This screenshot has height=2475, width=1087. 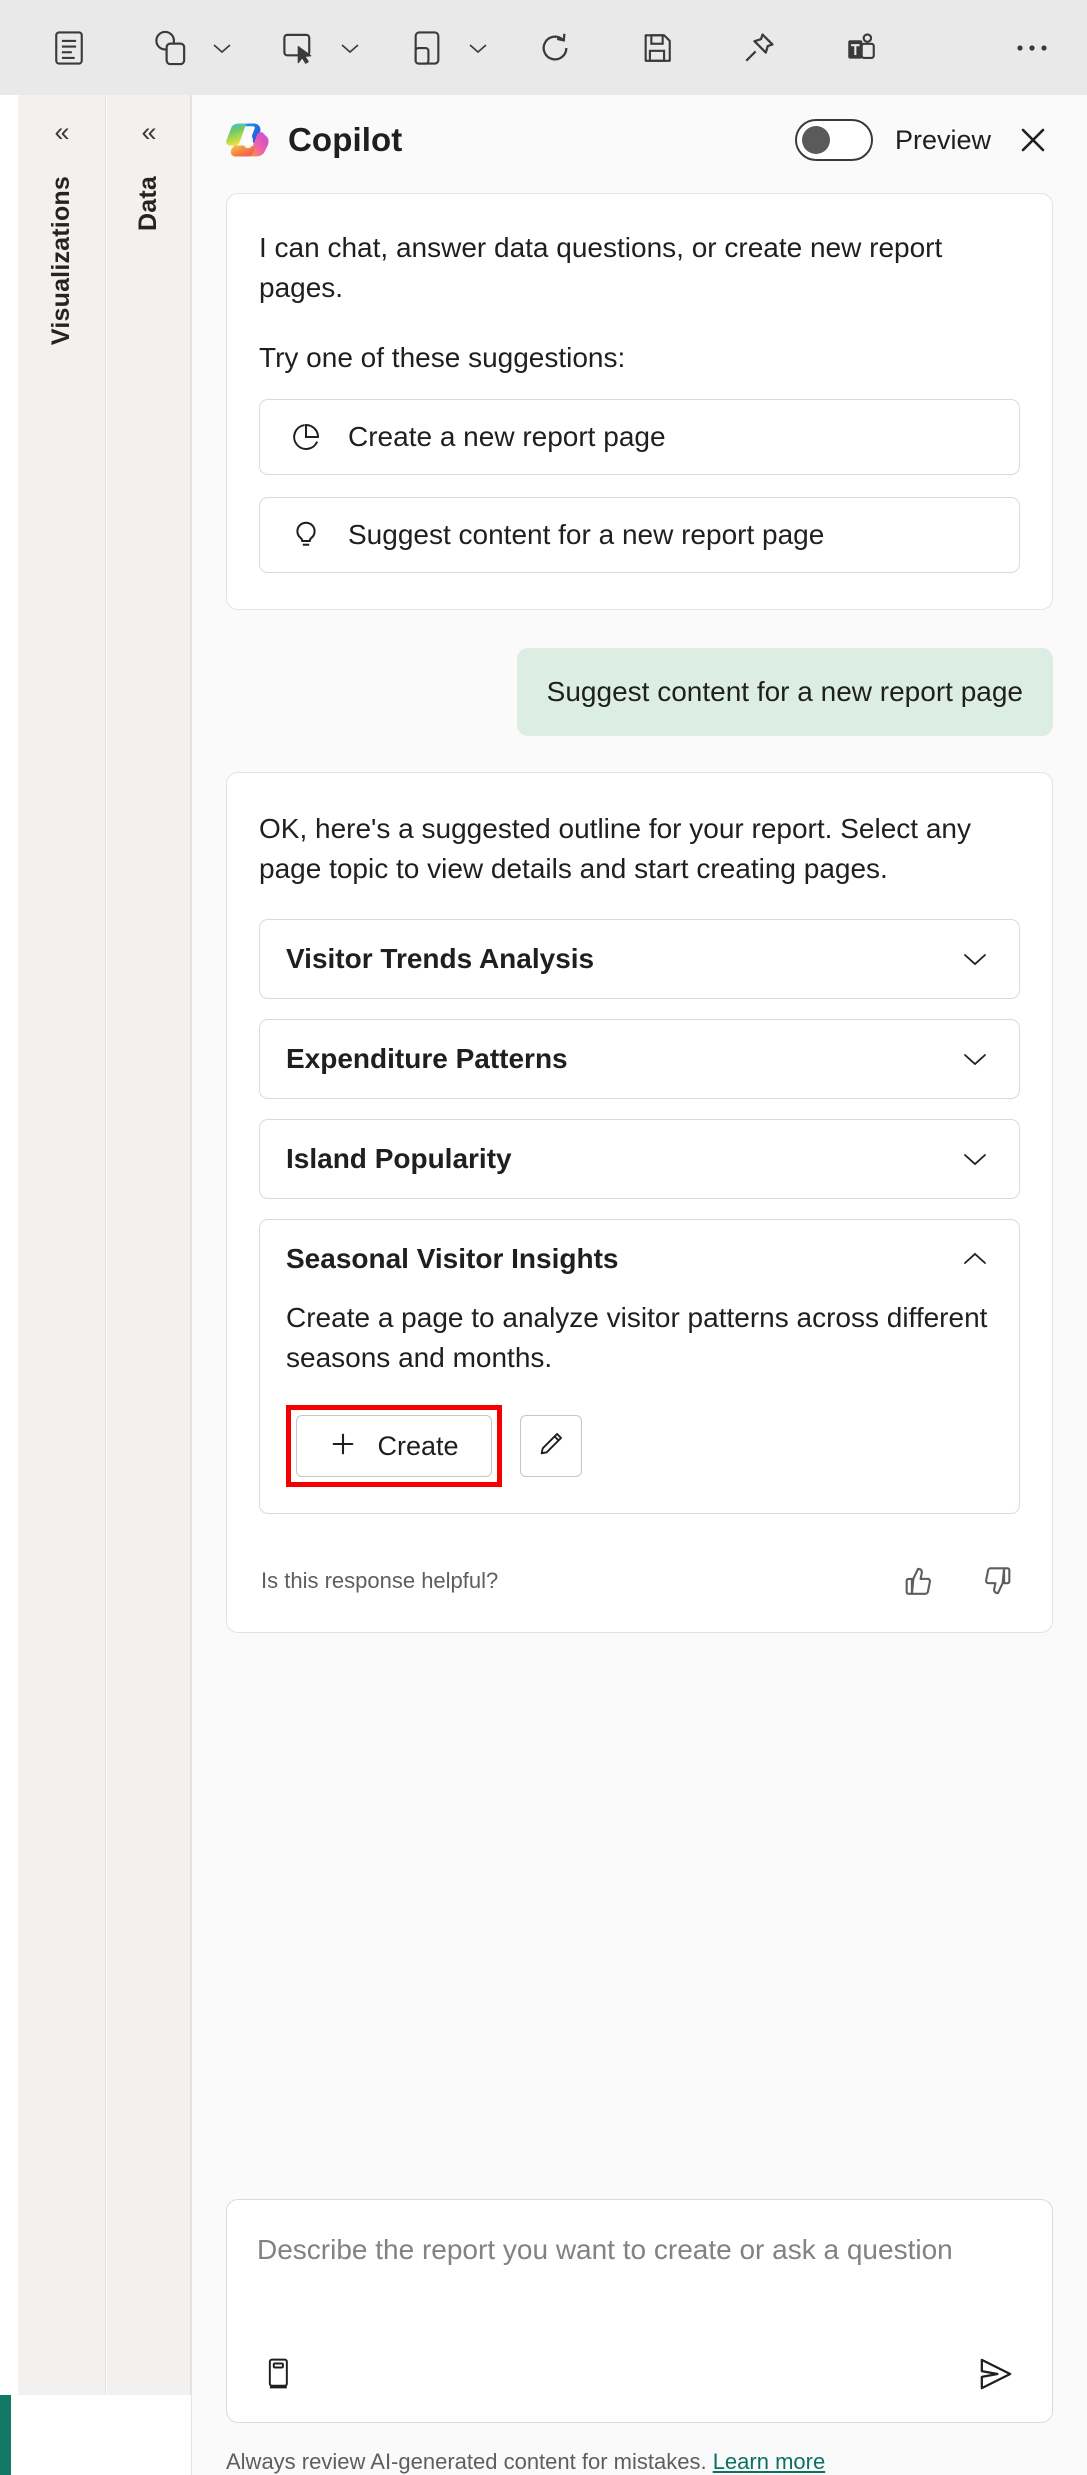 I want to click on more-options-icon, so click(x=1032, y=48).